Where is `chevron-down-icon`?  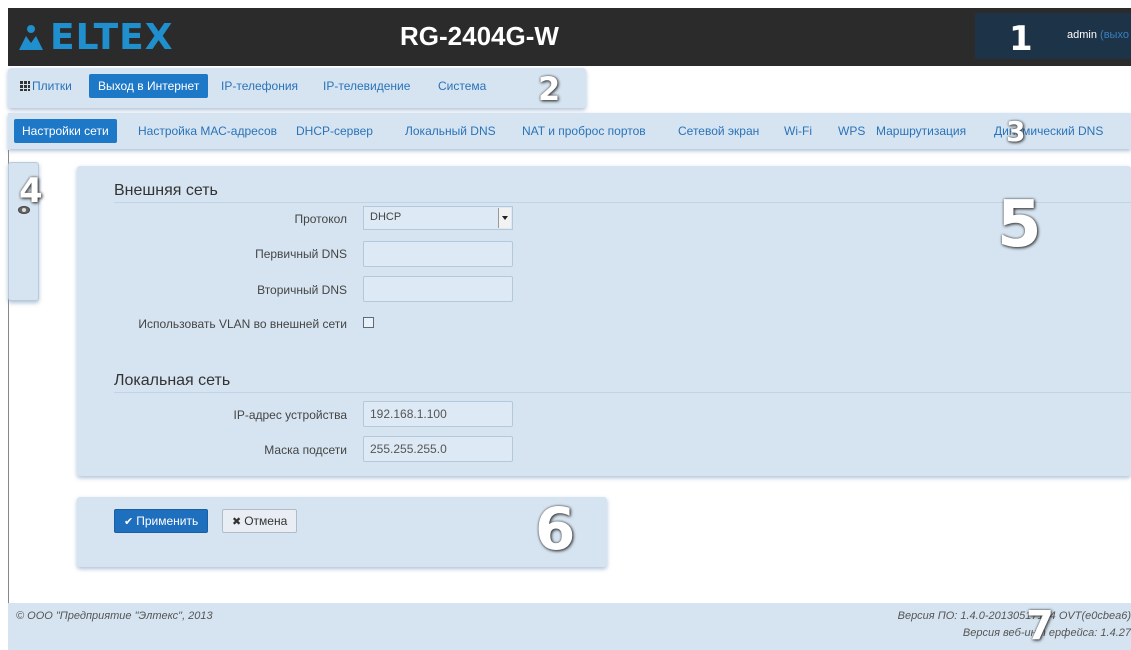
chevron-down-icon is located at coordinates (504, 218).